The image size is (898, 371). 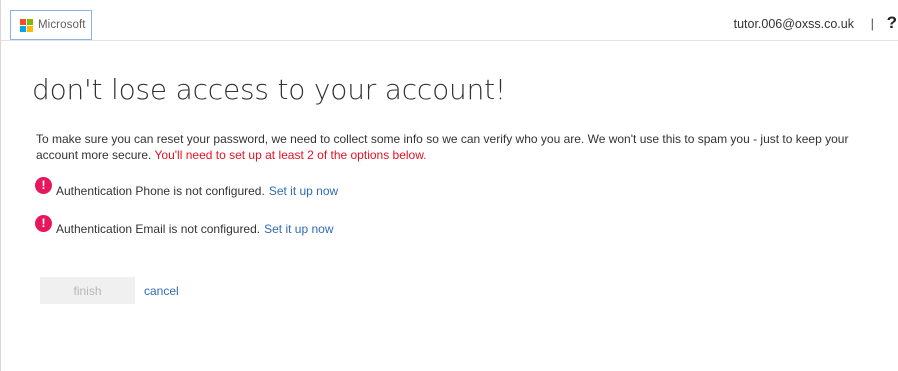 I want to click on user-email: tutor.006@oxss.co.uk, so click(x=794, y=24).